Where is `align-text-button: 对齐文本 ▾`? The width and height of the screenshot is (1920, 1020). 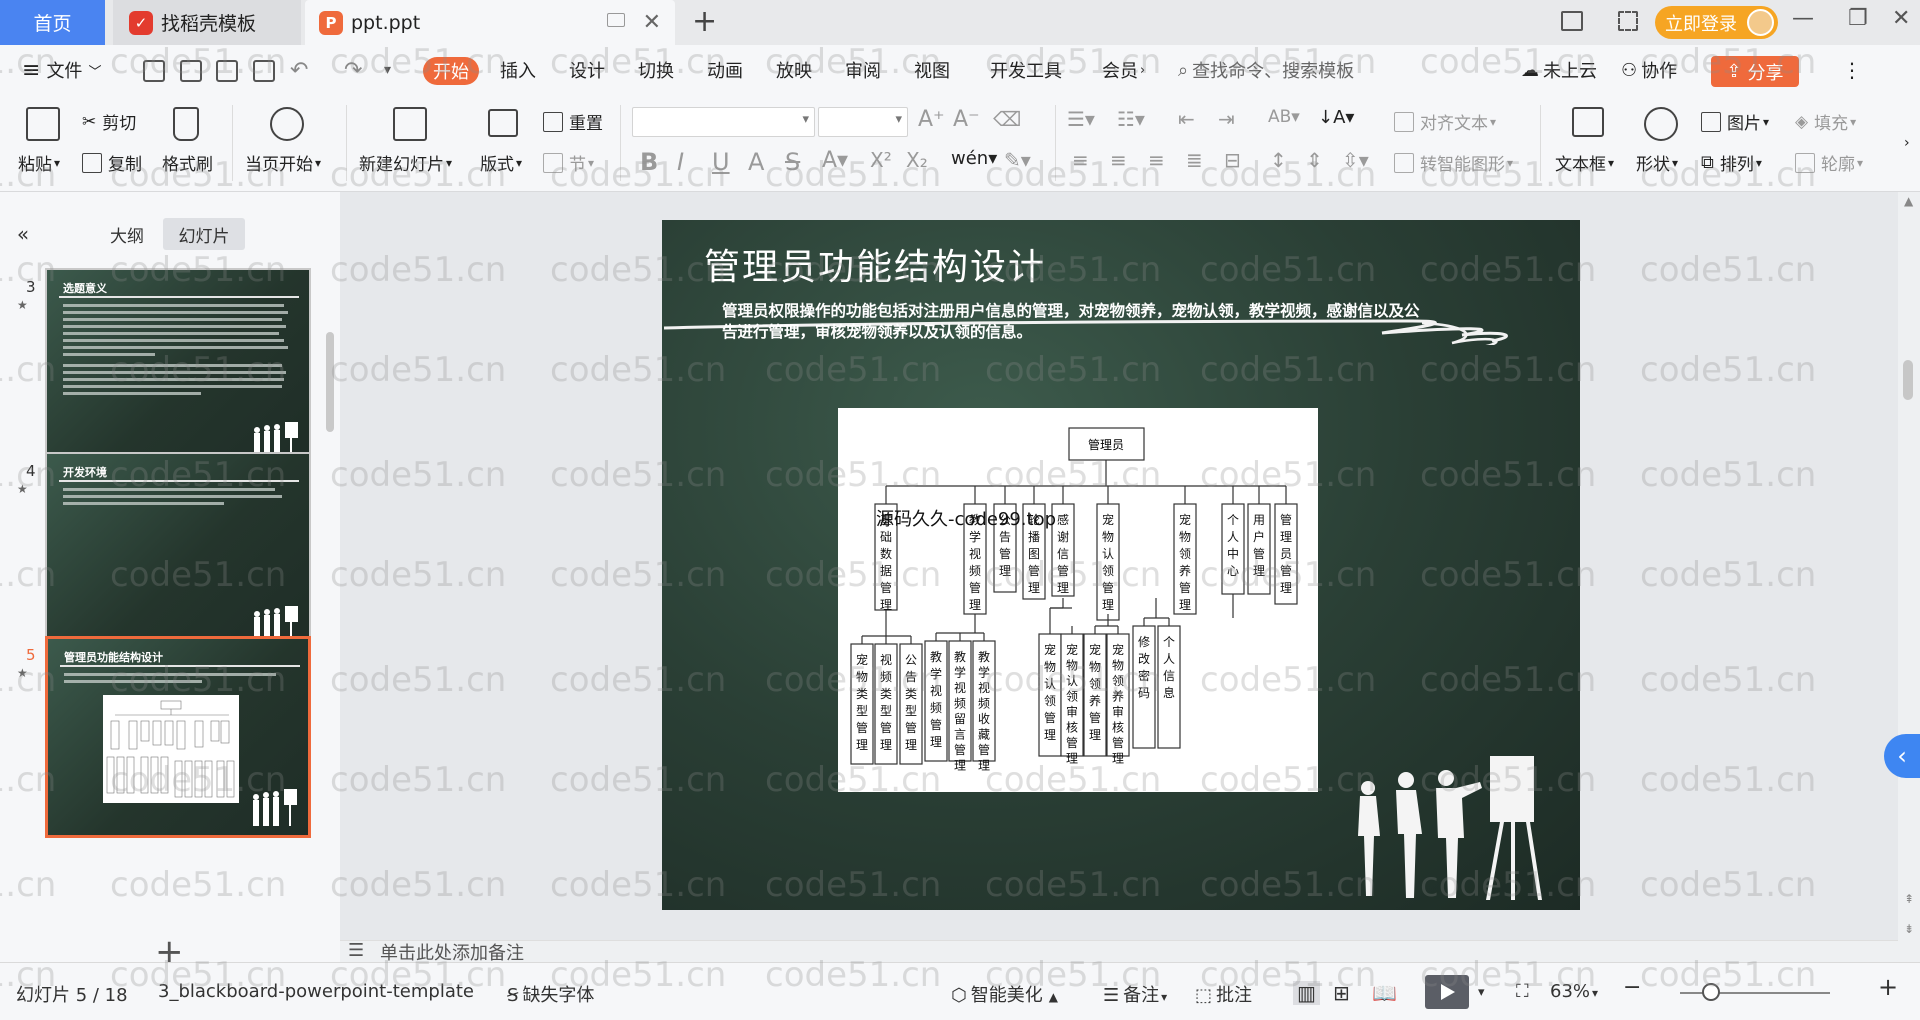
align-text-button: 对齐文本 ▾ is located at coordinates (1445, 121).